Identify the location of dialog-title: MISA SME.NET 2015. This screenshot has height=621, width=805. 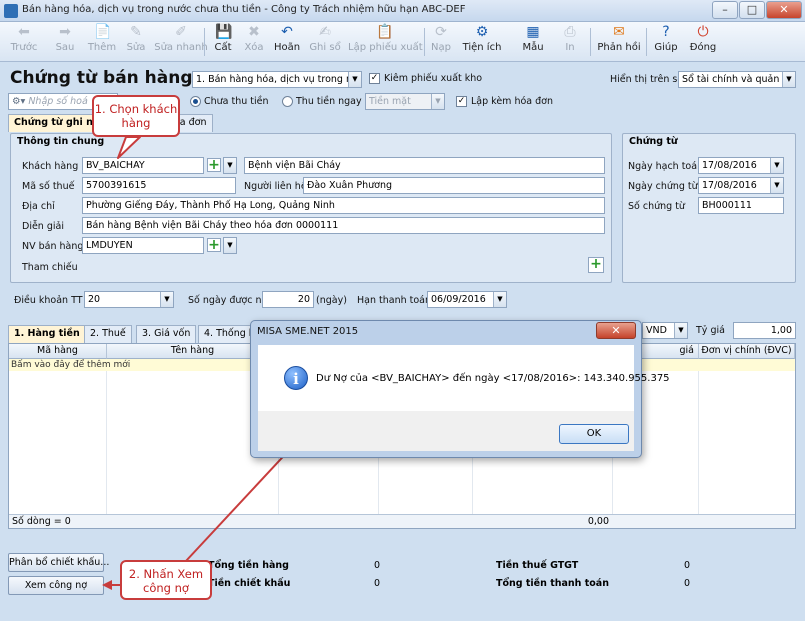
(308, 331).